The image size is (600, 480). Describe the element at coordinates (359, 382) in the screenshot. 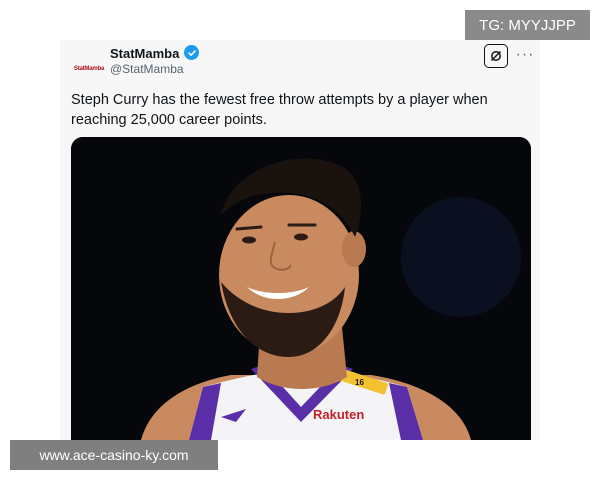

I see `jersey-number: 16` at that location.